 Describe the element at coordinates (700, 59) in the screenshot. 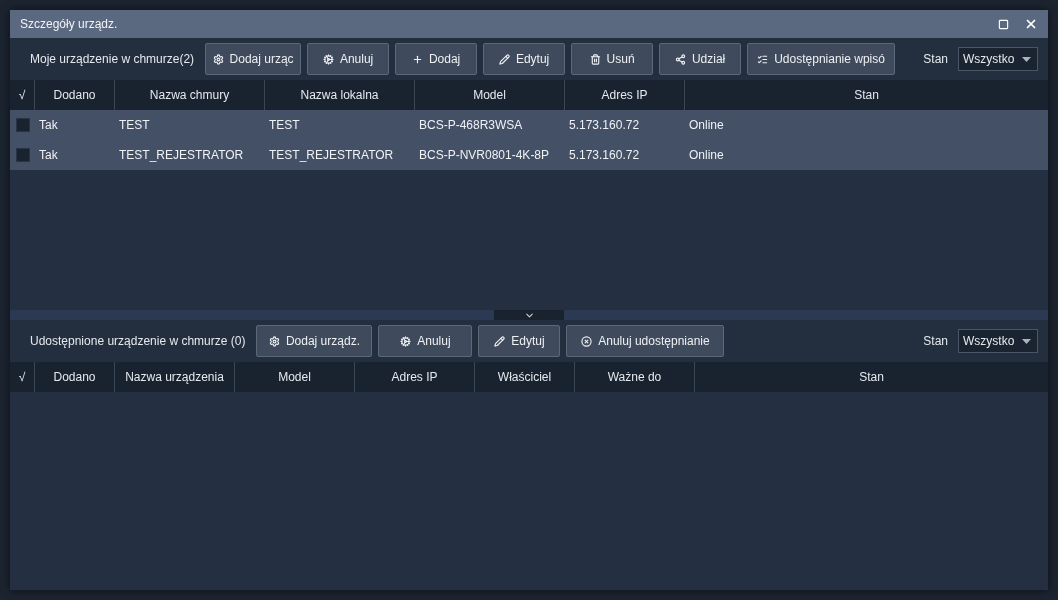

I see `toolbar-button: Udział` at that location.